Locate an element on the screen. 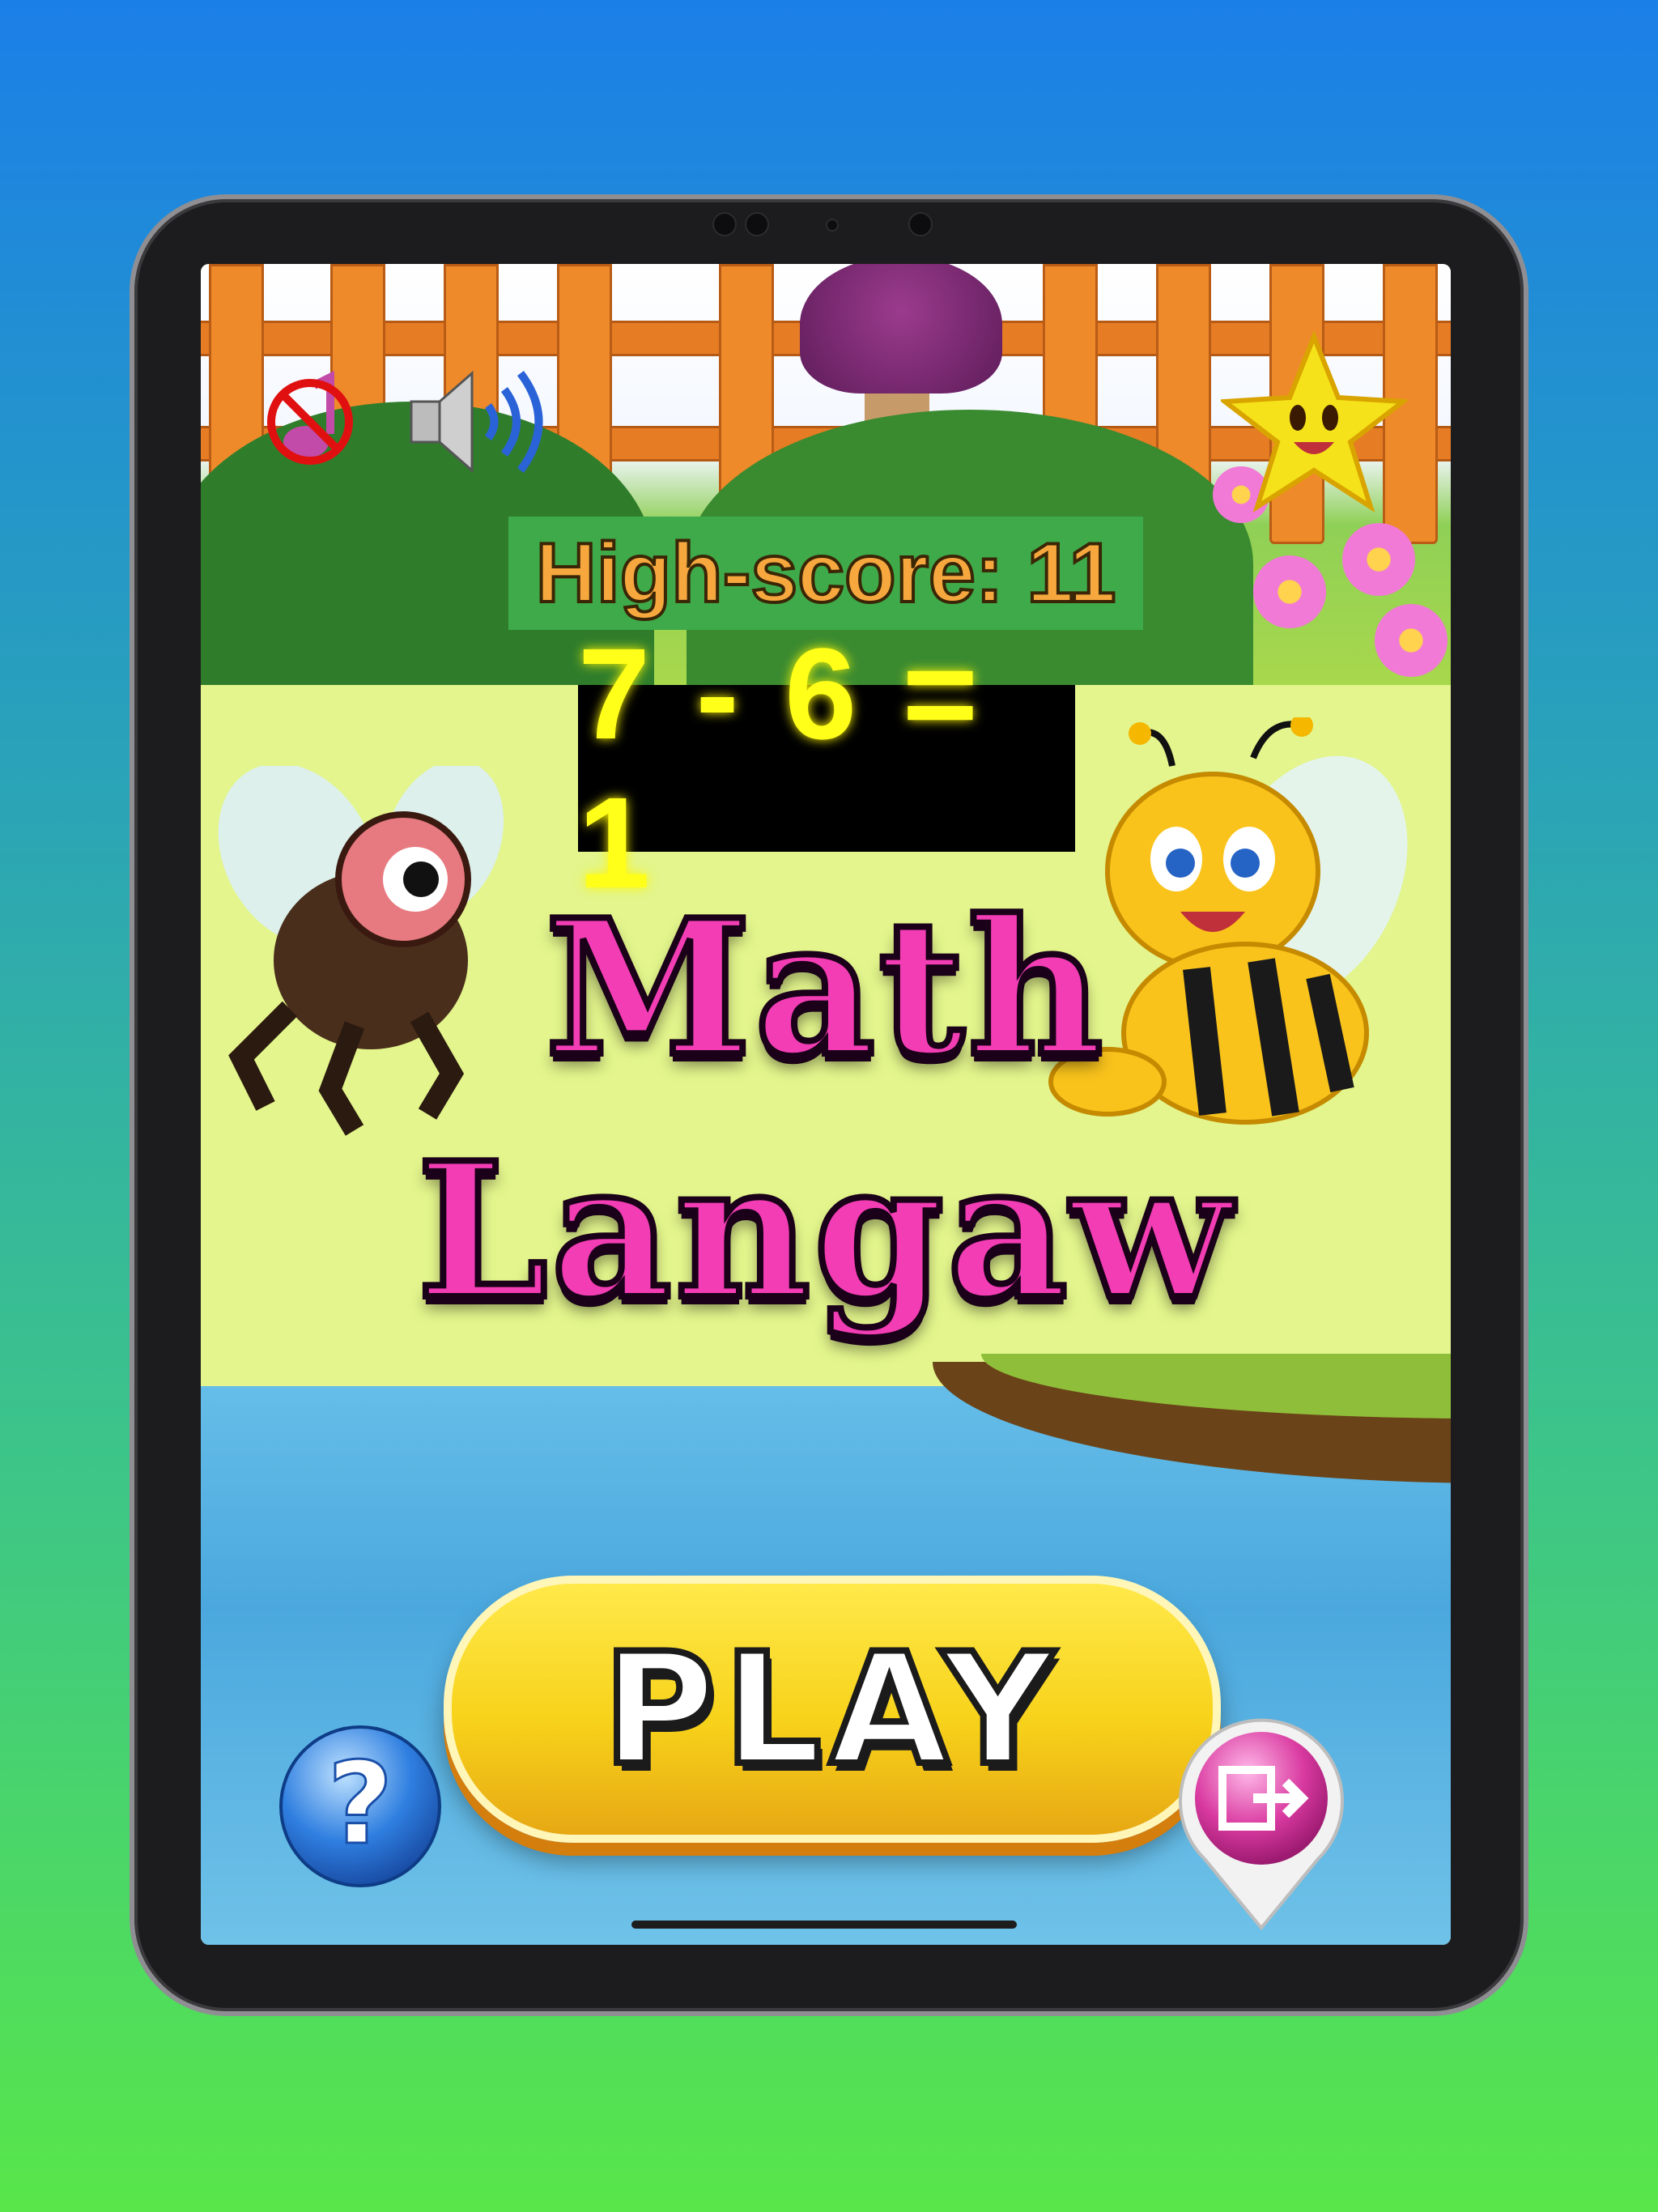 This screenshot has width=1658, height=2212. music-muted-icon is located at coordinates (310, 422).